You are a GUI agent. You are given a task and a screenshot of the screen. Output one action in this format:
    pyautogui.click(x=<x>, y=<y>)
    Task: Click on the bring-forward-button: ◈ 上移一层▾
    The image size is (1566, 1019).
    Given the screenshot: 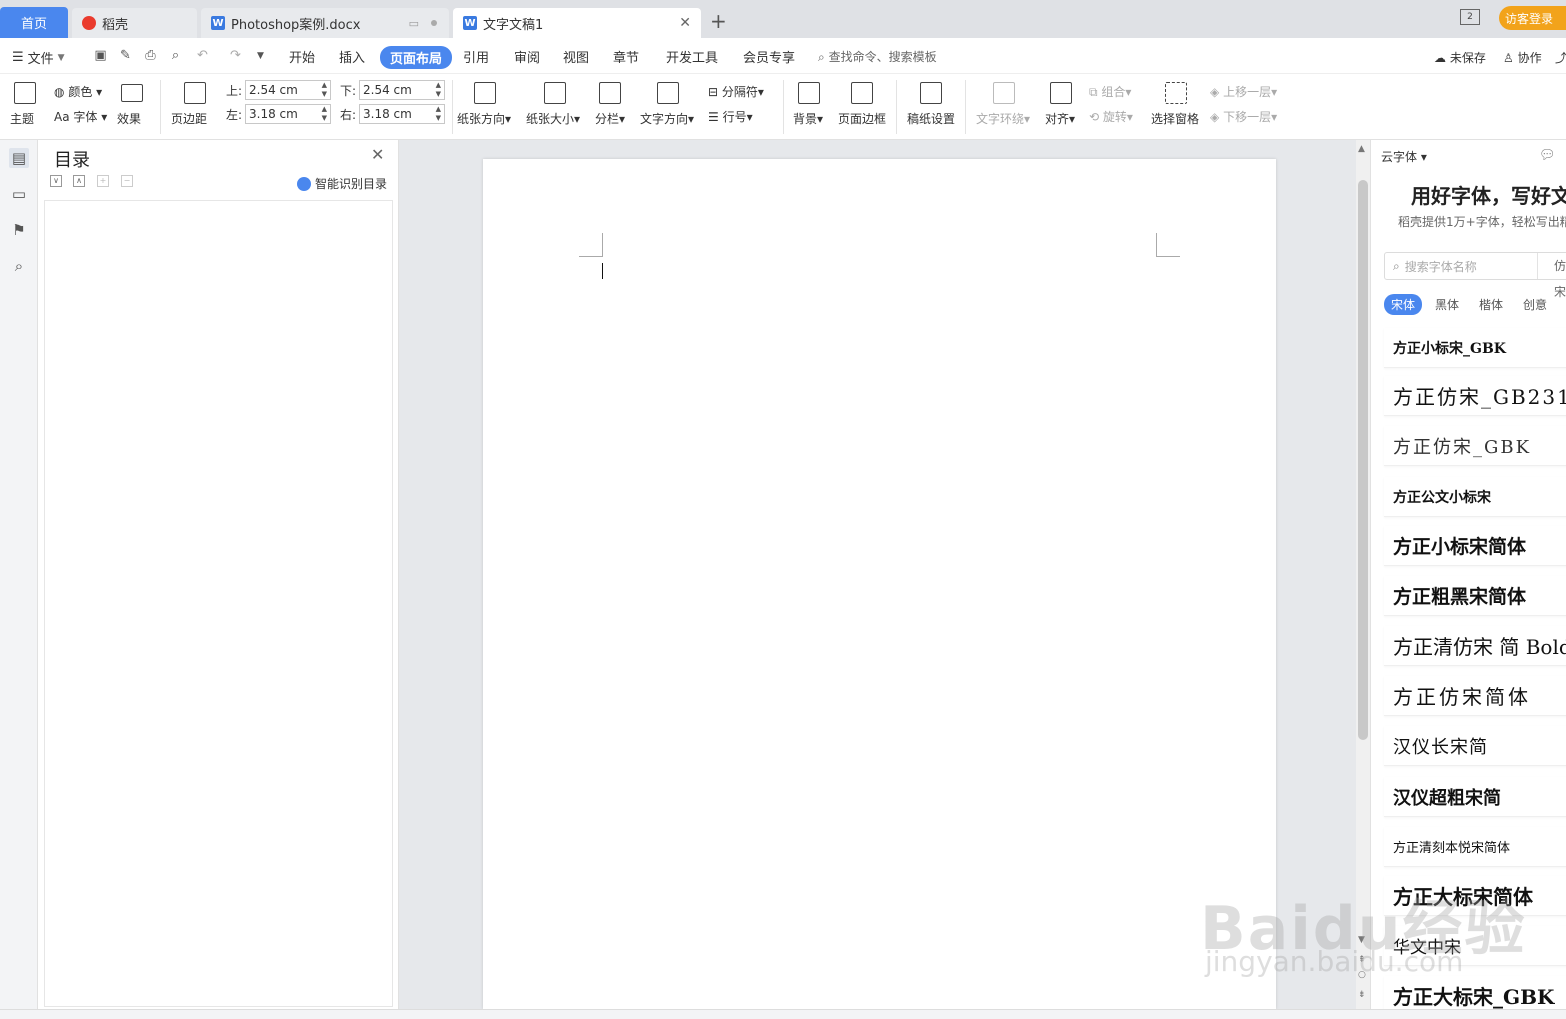 What is the action you would take?
    pyautogui.click(x=1243, y=91)
    